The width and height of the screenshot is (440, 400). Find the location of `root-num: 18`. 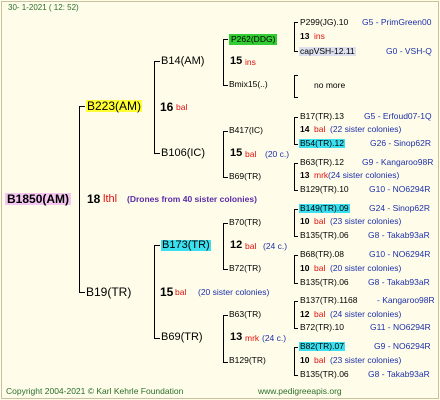

root-num: 18 is located at coordinates (94, 199).